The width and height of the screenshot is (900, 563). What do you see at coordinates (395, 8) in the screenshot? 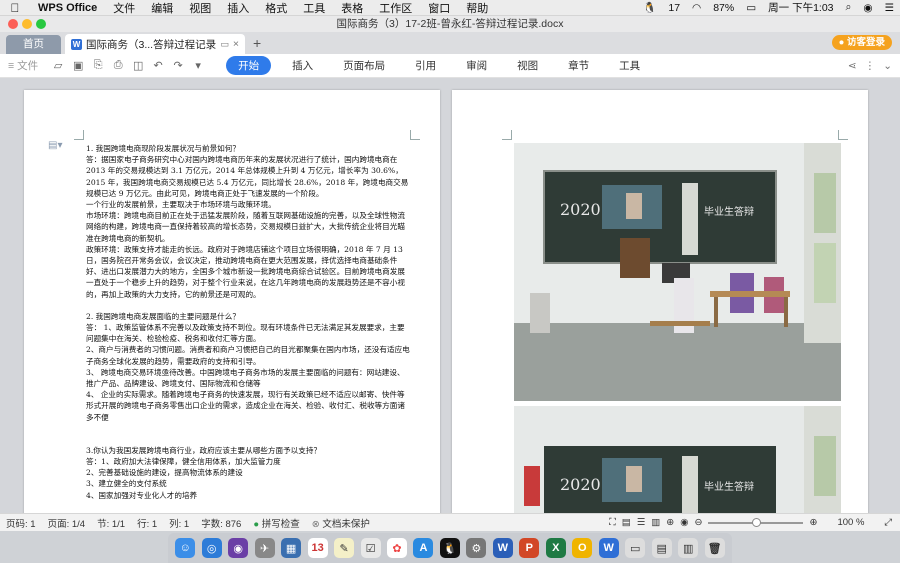
I see `menu-workspace: 工作区` at bounding box center [395, 8].